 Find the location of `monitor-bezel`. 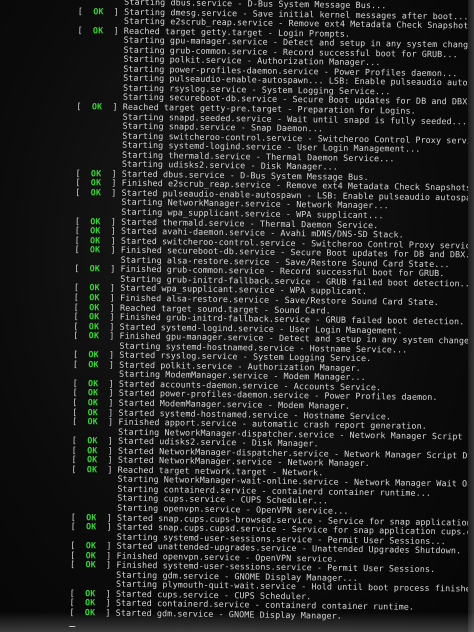

monitor-bezel is located at coordinates (471, 316).